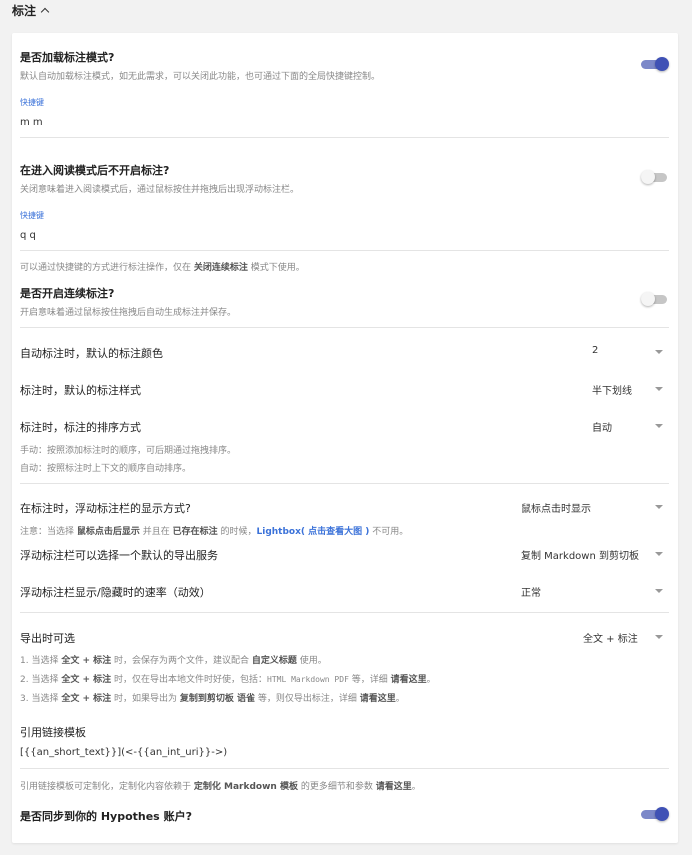  Describe the element at coordinates (106, 469) in the screenshot. I see `sort-mode-desc-auto: 自动：按照标注时上下文的顺序自动排序。` at that location.